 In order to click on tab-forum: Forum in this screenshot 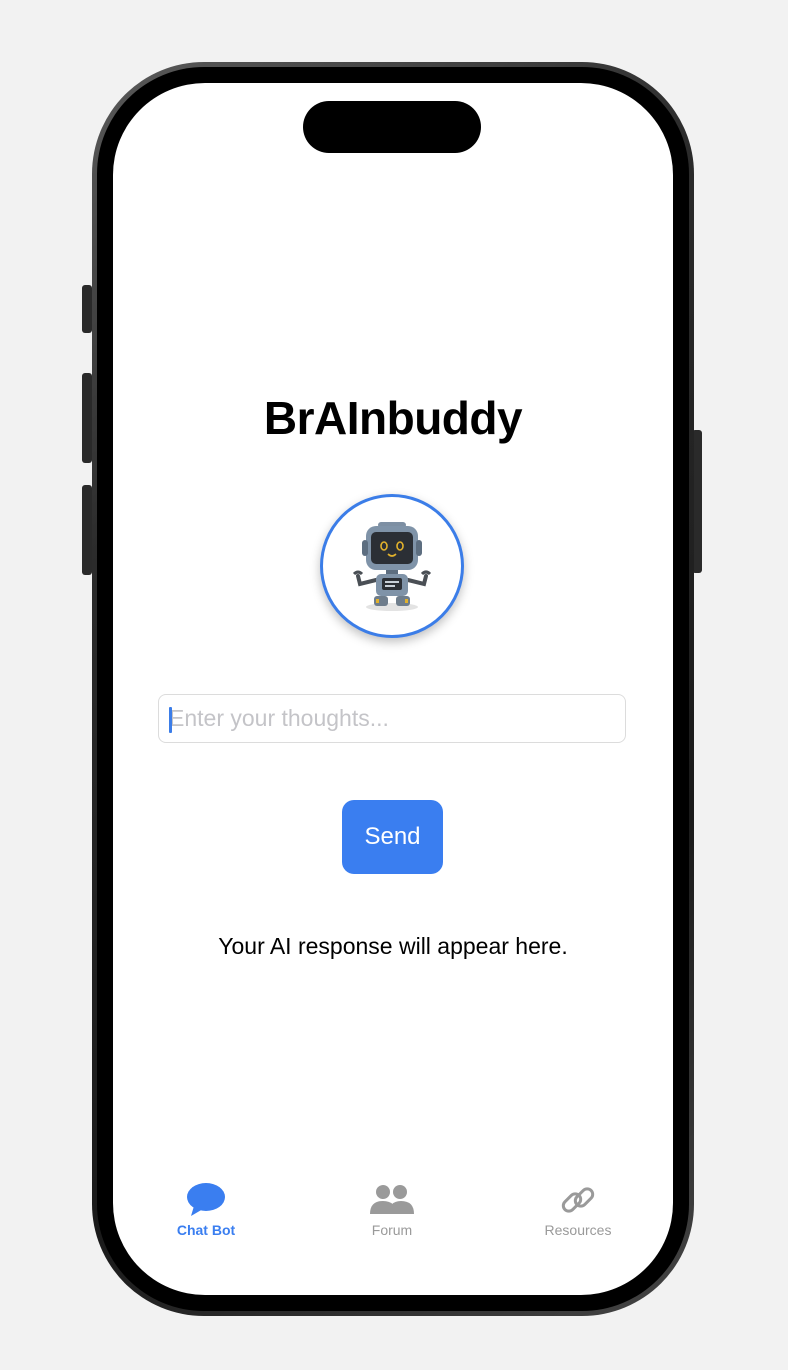, I will do `click(392, 1209)`.